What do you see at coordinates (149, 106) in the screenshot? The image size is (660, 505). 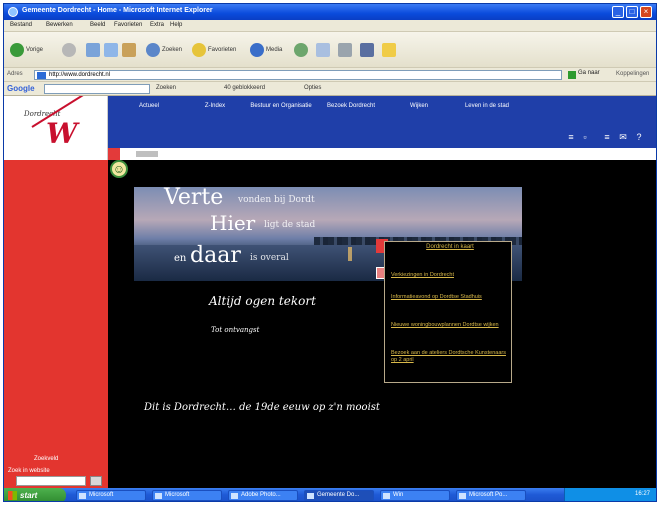 I see `nav-item-actueel: Actueel` at bounding box center [149, 106].